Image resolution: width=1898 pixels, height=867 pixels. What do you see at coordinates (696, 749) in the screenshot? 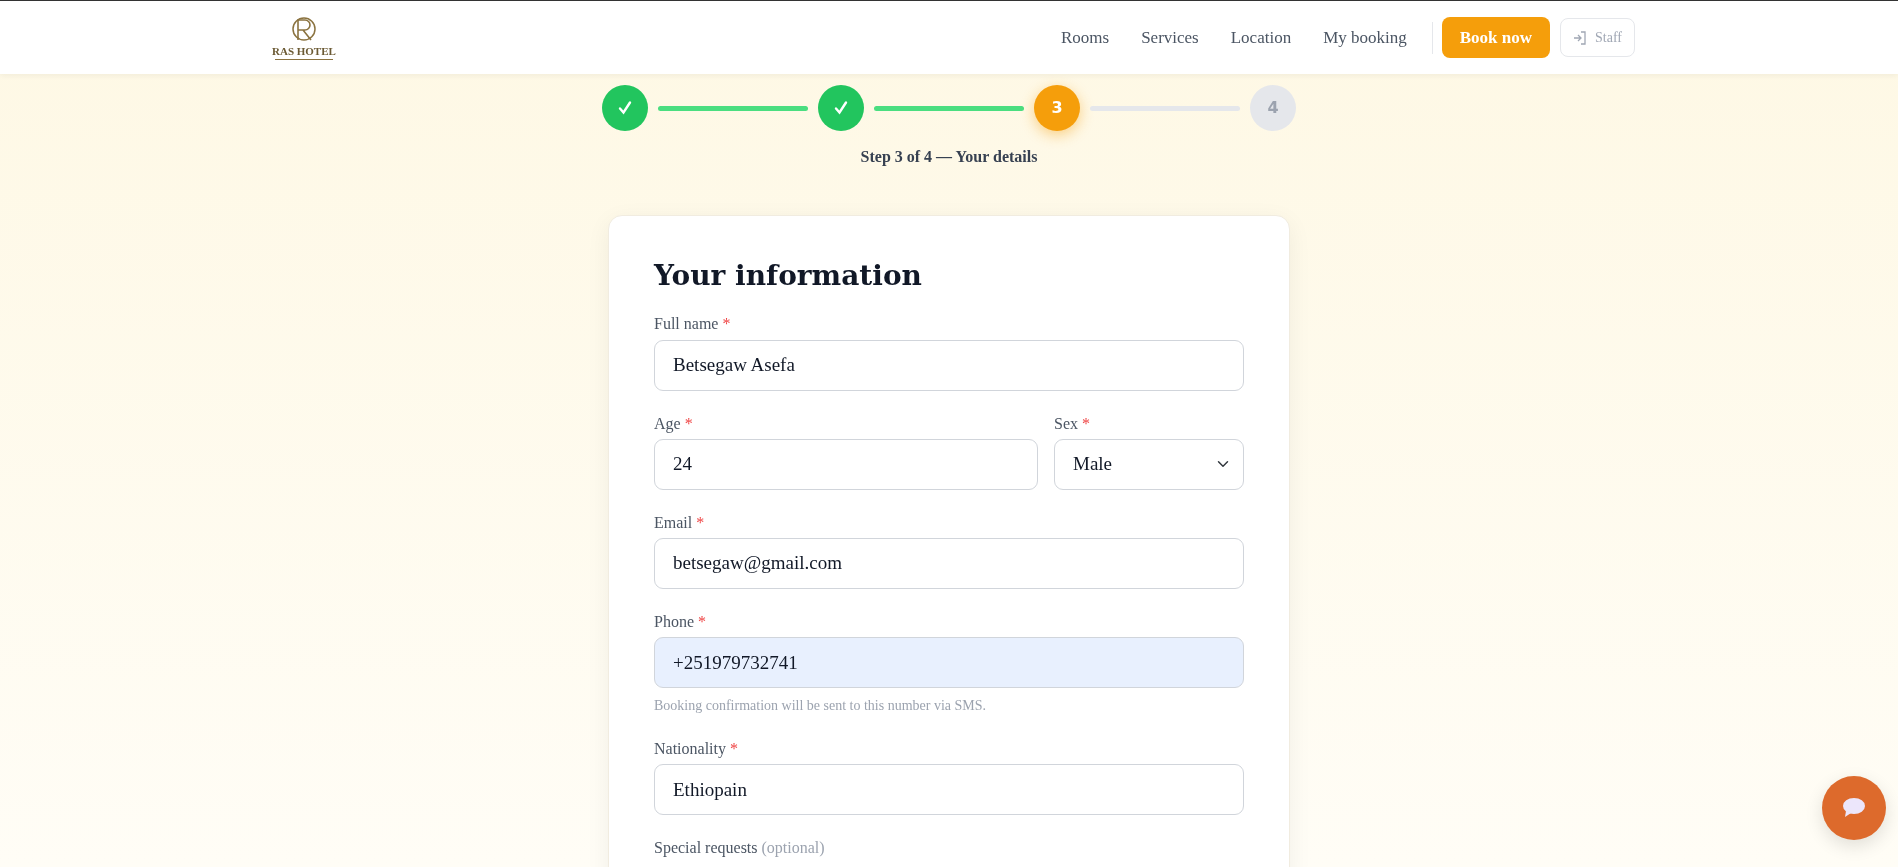
I see `field-label: Nationality *` at bounding box center [696, 749].